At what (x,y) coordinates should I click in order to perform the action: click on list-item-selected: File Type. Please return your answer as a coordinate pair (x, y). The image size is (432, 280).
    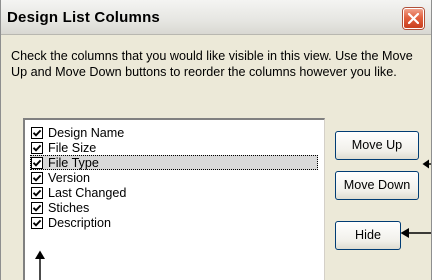
    Looking at the image, I should click on (174, 162).